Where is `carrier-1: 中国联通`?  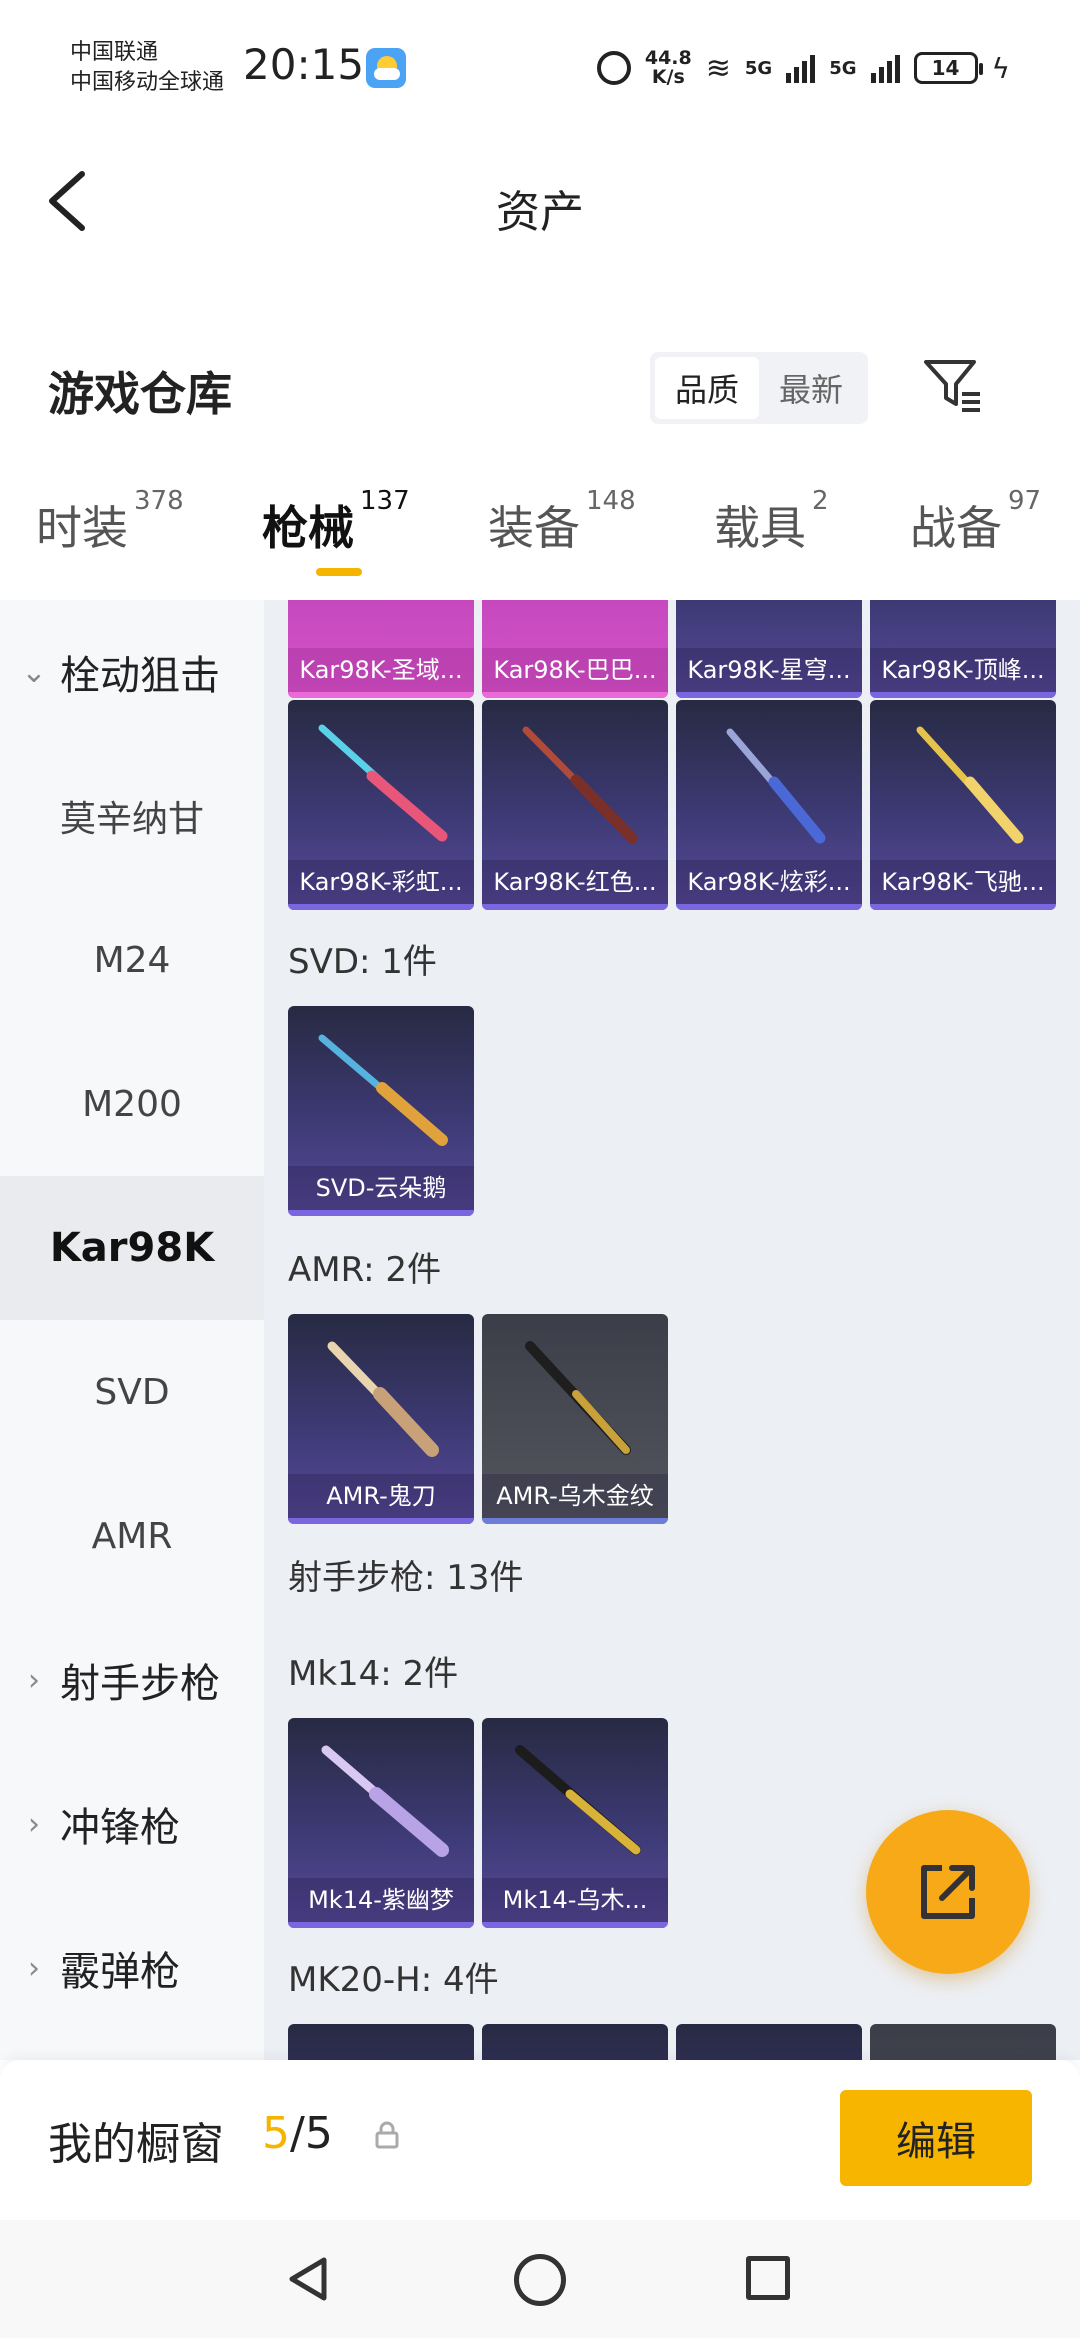 carrier-1: 中国联通 is located at coordinates (114, 52).